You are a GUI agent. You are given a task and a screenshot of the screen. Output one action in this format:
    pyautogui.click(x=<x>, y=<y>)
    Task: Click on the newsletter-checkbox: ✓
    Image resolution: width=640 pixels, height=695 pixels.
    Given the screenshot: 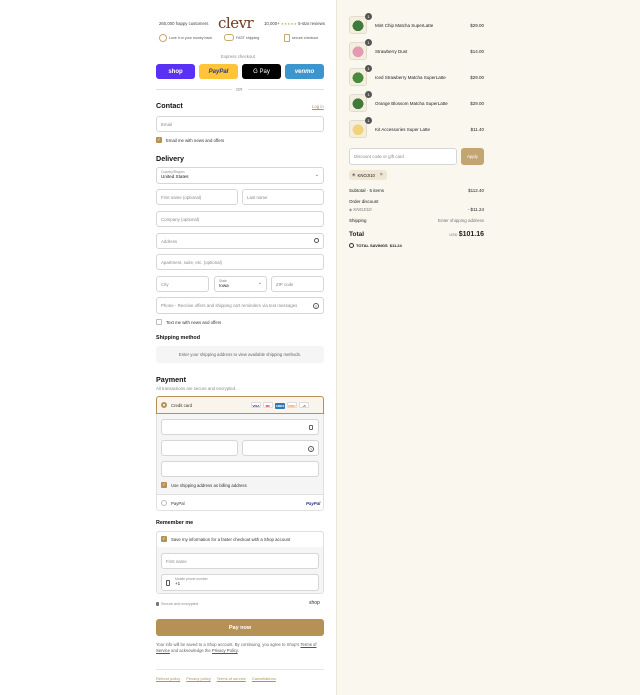 What is the action you would take?
    pyautogui.click(x=159, y=140)
    